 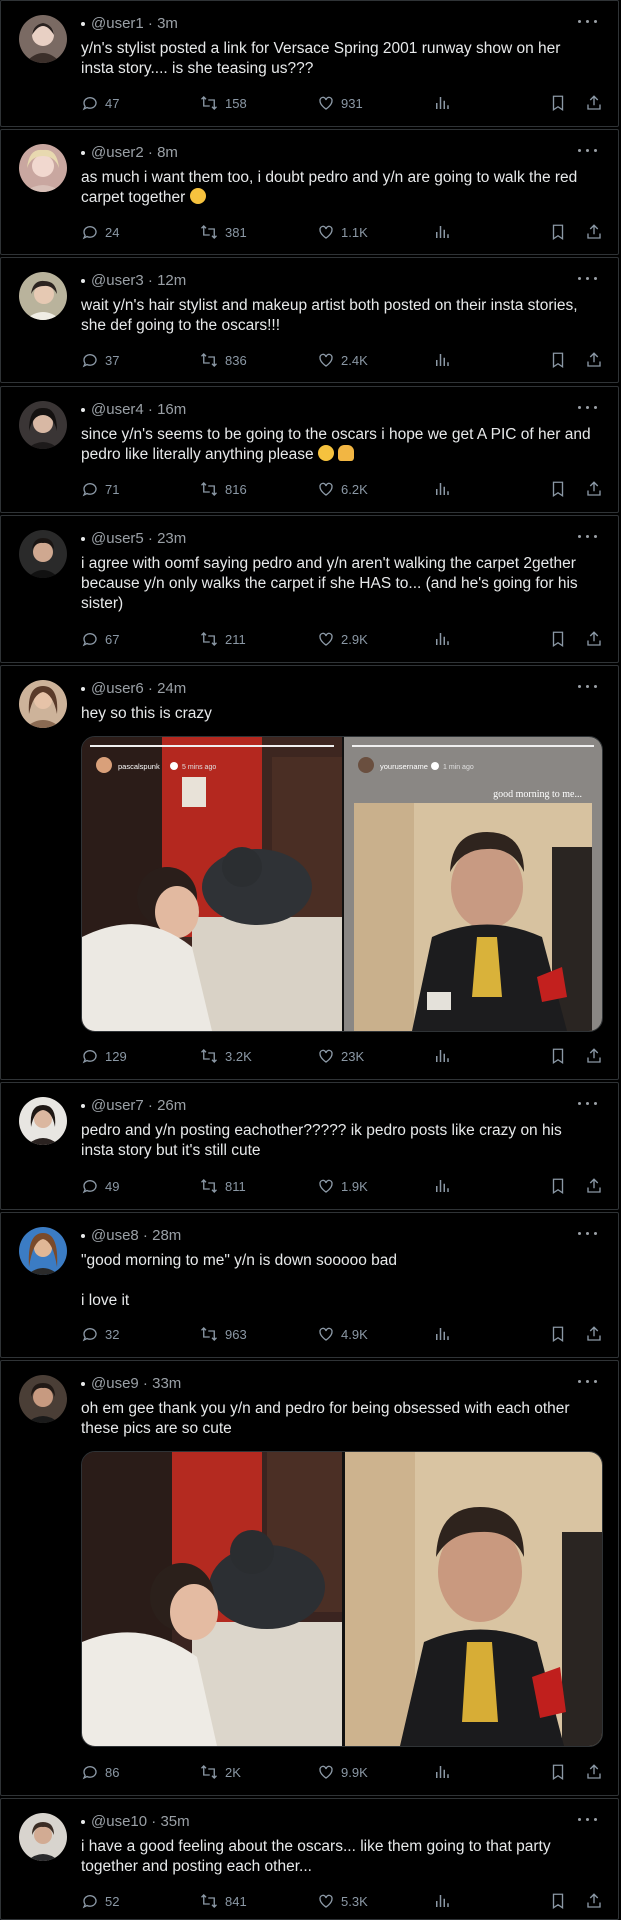 What do you see at coordinates (223, 232) in the screenshot?
I see `repost-button: 381` at bounding box center [223, 232].